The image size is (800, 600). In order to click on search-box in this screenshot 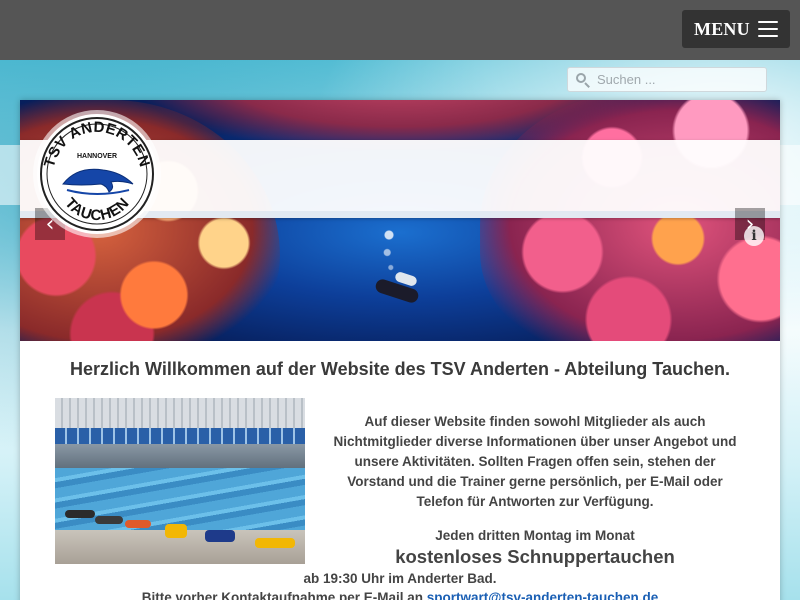, I will do `click(667, 79)`.